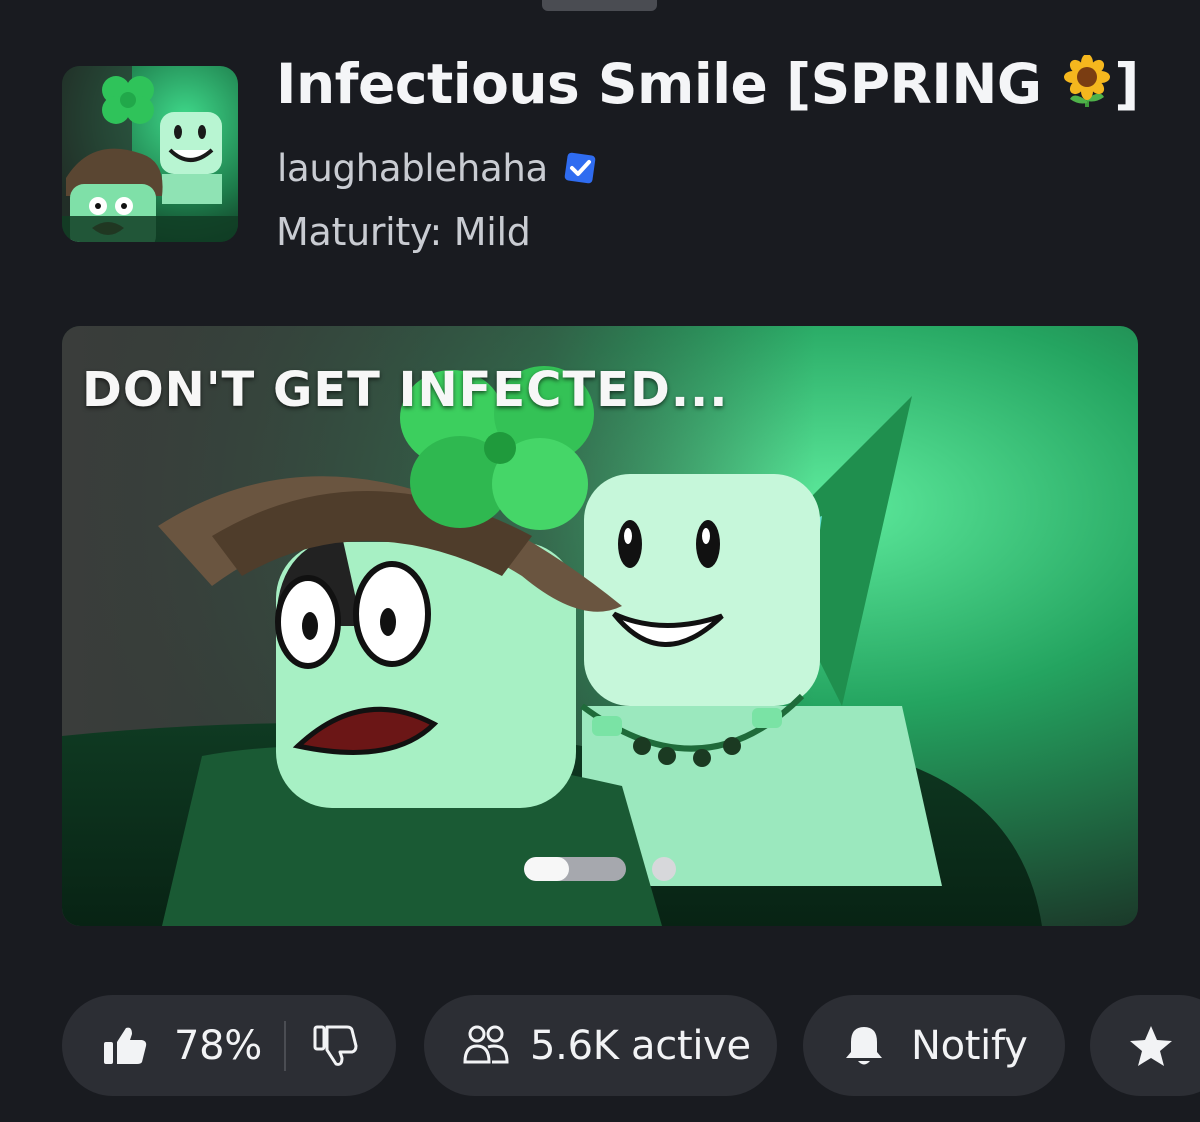 The height and width of the screenshot is (1122, 1200). Describe the element at coordinates (659, 84) in the screenshot. I see `game-title-text: Infectious Smile [SPRING` at that location.